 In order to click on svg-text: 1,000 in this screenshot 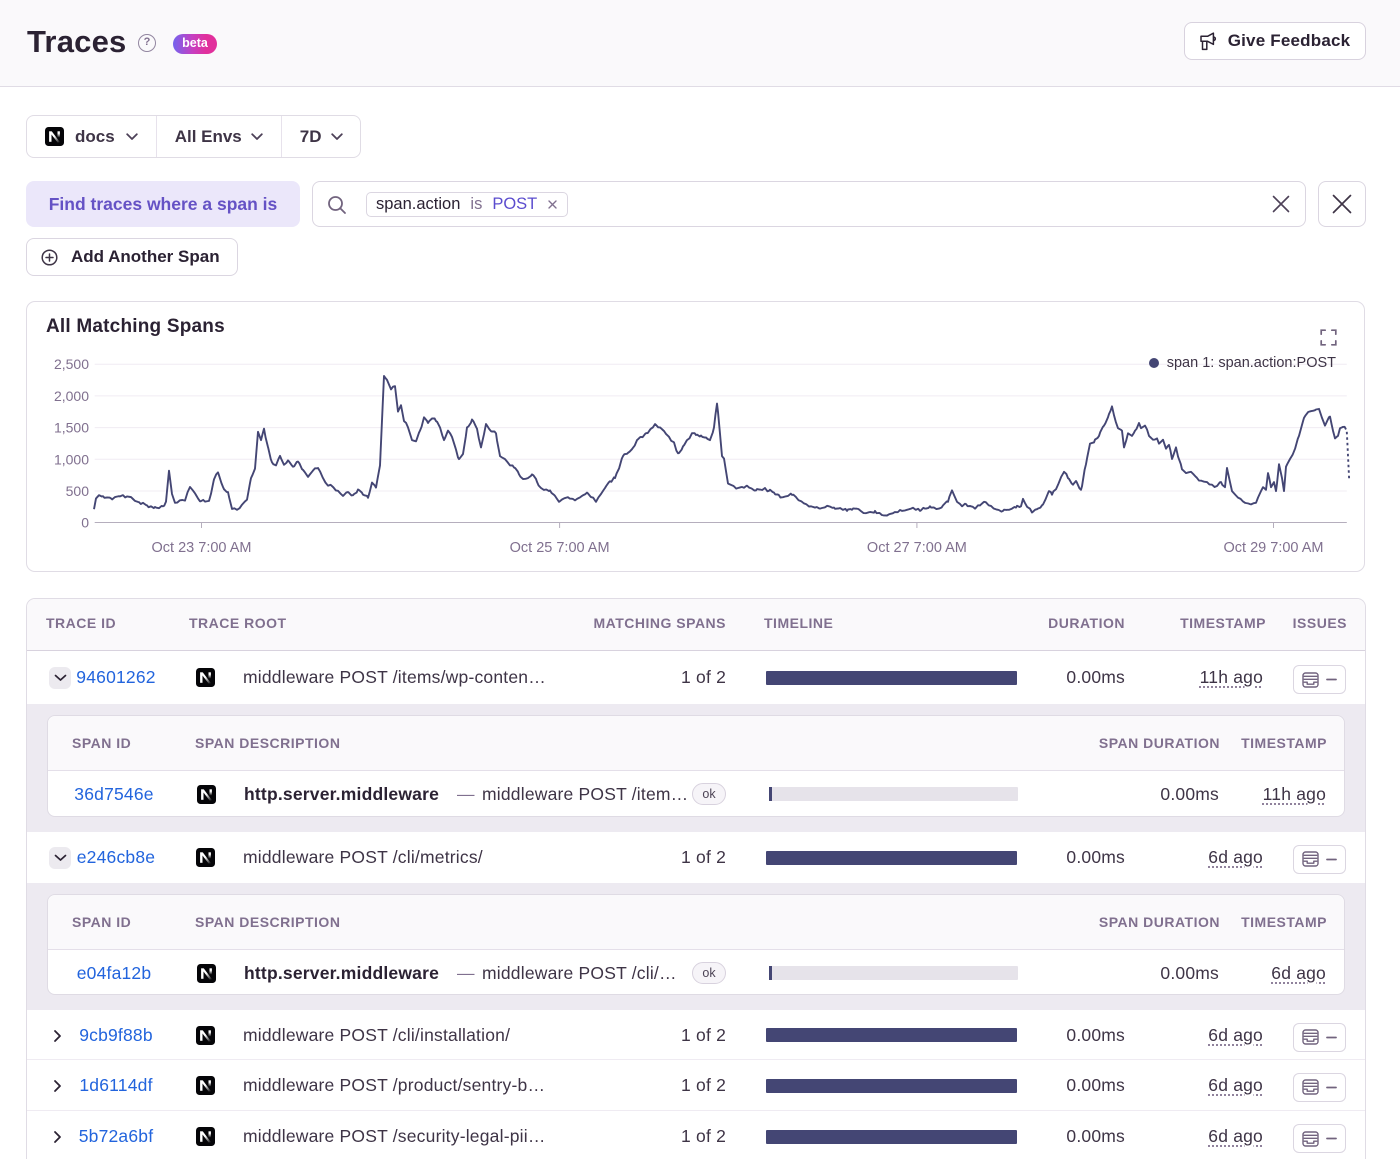, I will do `click(71, 459)`.